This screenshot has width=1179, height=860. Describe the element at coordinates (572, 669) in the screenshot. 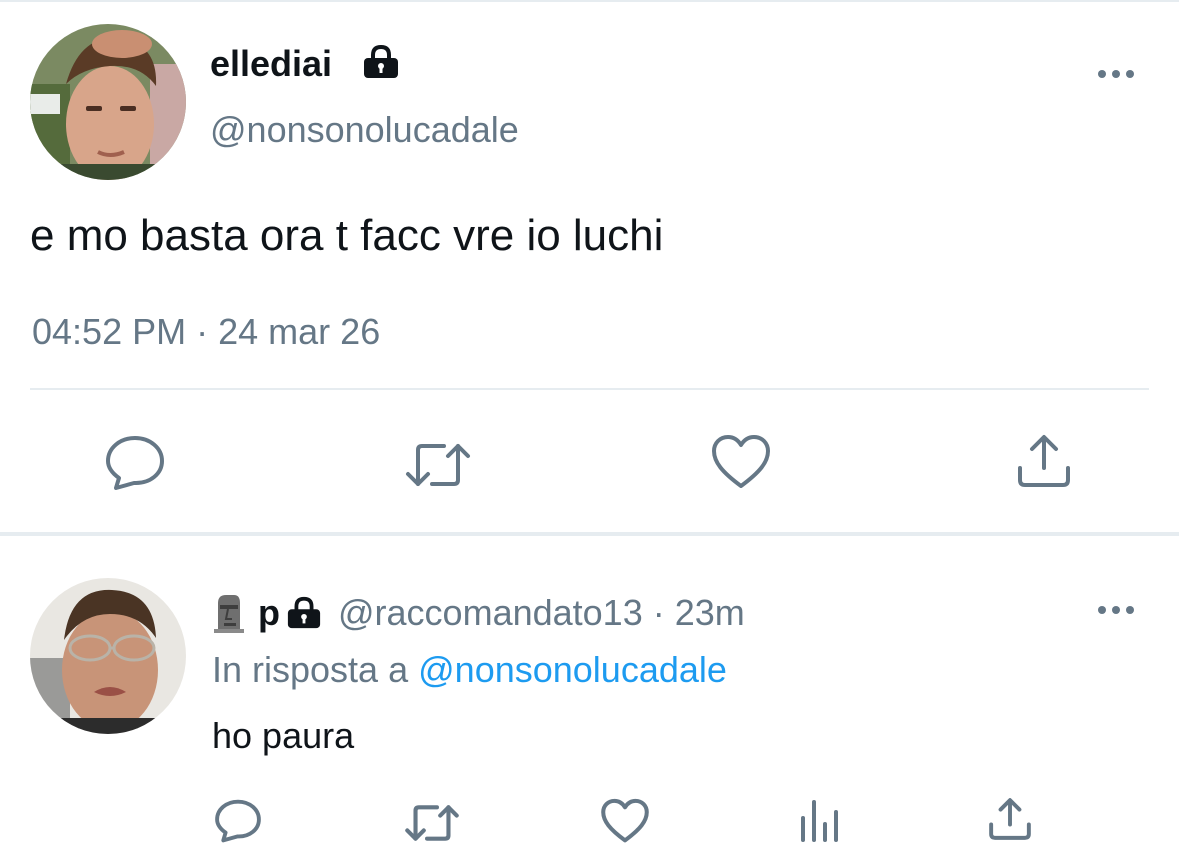

I see `in-reply-handle-link: @nonsonolucadale` at that location.